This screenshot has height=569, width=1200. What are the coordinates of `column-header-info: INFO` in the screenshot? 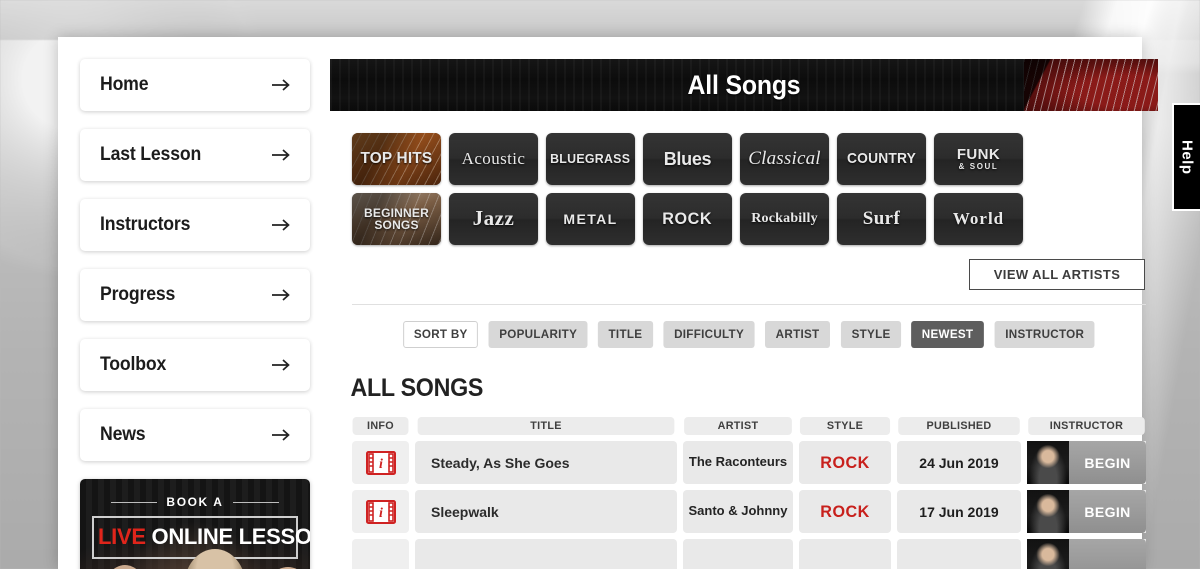 It's located at (380, 426).